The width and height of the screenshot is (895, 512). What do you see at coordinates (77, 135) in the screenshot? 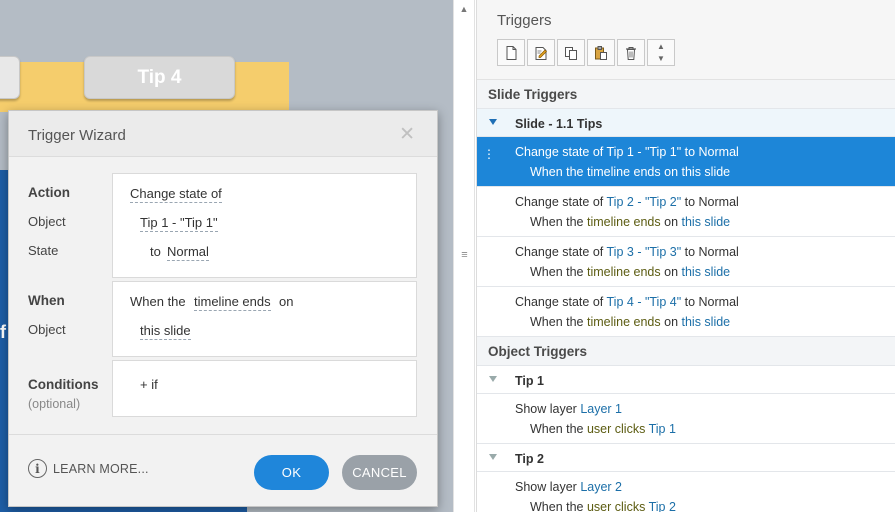
I see `dialog-title: Trigger Wizard` at bounding box center [77, 135].